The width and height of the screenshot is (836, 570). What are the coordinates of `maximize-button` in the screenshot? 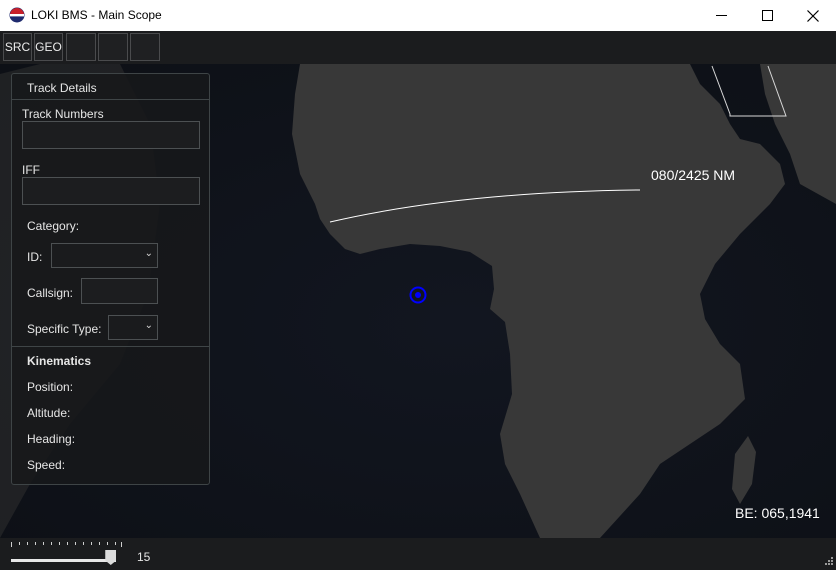 It's located at (767, 15).